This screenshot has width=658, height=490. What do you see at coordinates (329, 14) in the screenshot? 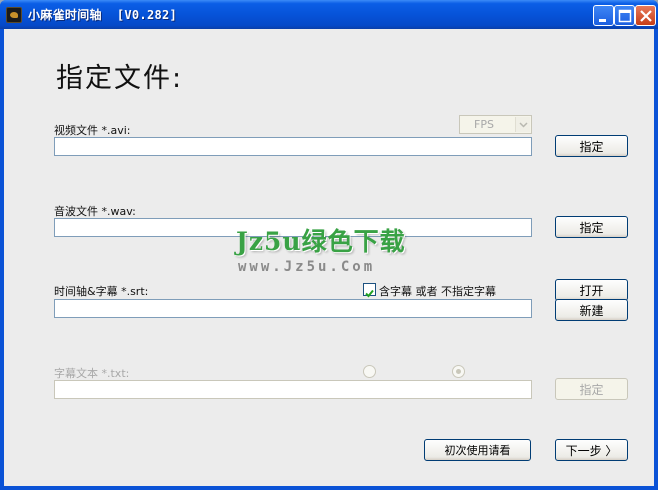
I see `title-bar: 小麻雀时间轴 [V0.282]` at bounding box center [329, 14].